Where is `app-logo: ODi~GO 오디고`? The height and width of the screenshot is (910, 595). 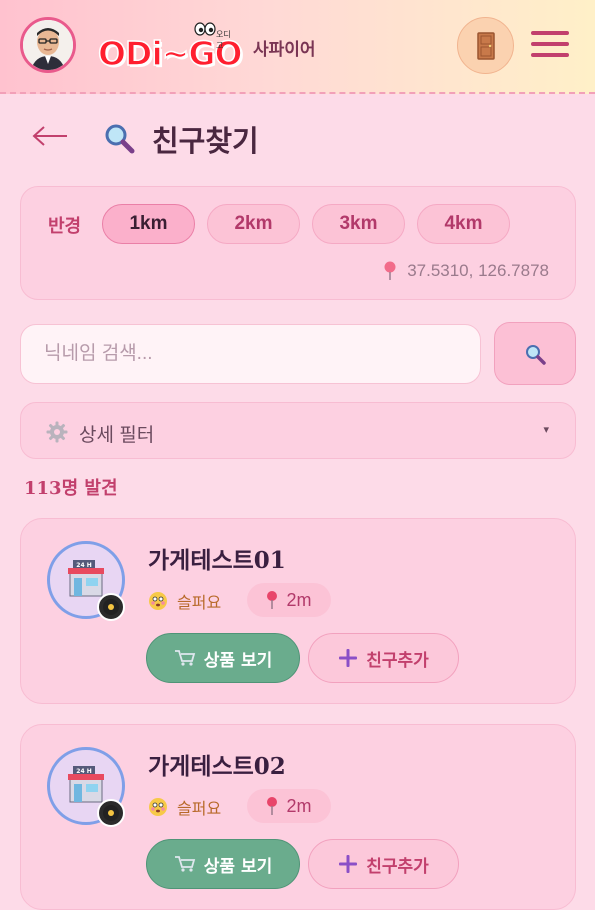
app-logo: ODi~GO 오디고 is located at coordinates (170, 48).